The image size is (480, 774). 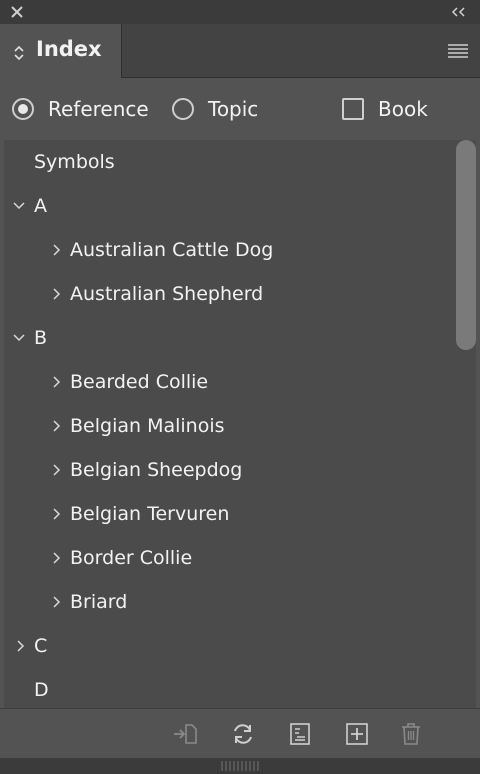 What do you see at coordinates (465, 424) in the screenshot?
I see `vertical-scrollbar` at bounding box center [465, 424].